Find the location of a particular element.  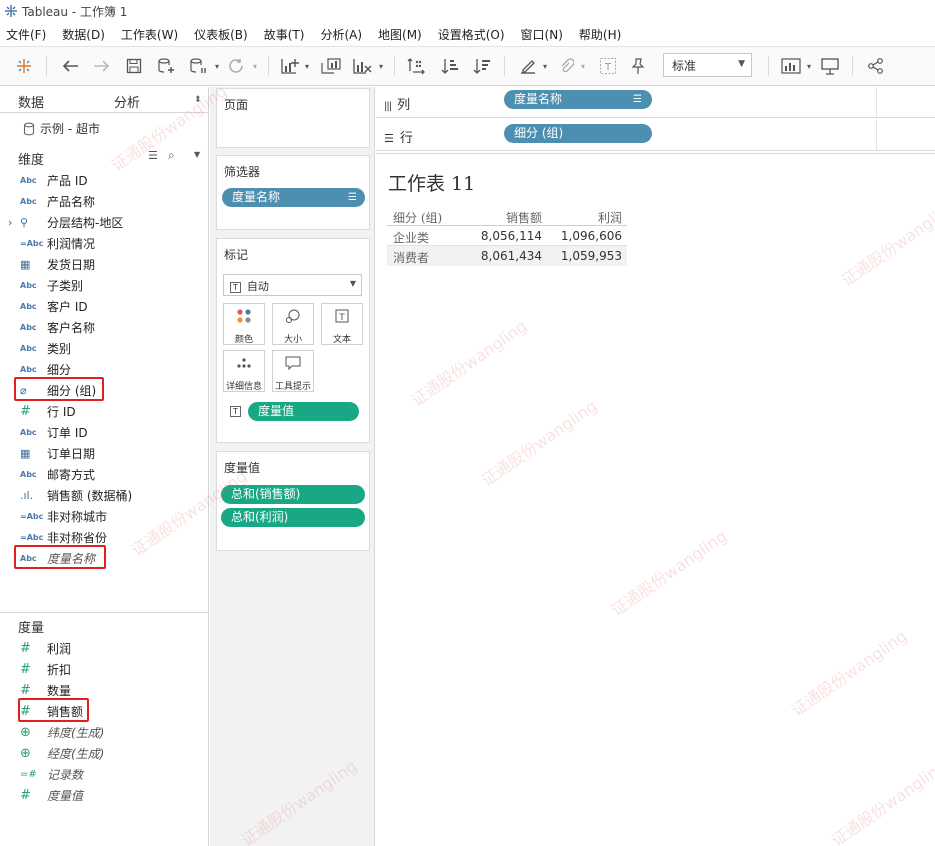

header-sales: 销售额 is located at coordinates (524, 217).